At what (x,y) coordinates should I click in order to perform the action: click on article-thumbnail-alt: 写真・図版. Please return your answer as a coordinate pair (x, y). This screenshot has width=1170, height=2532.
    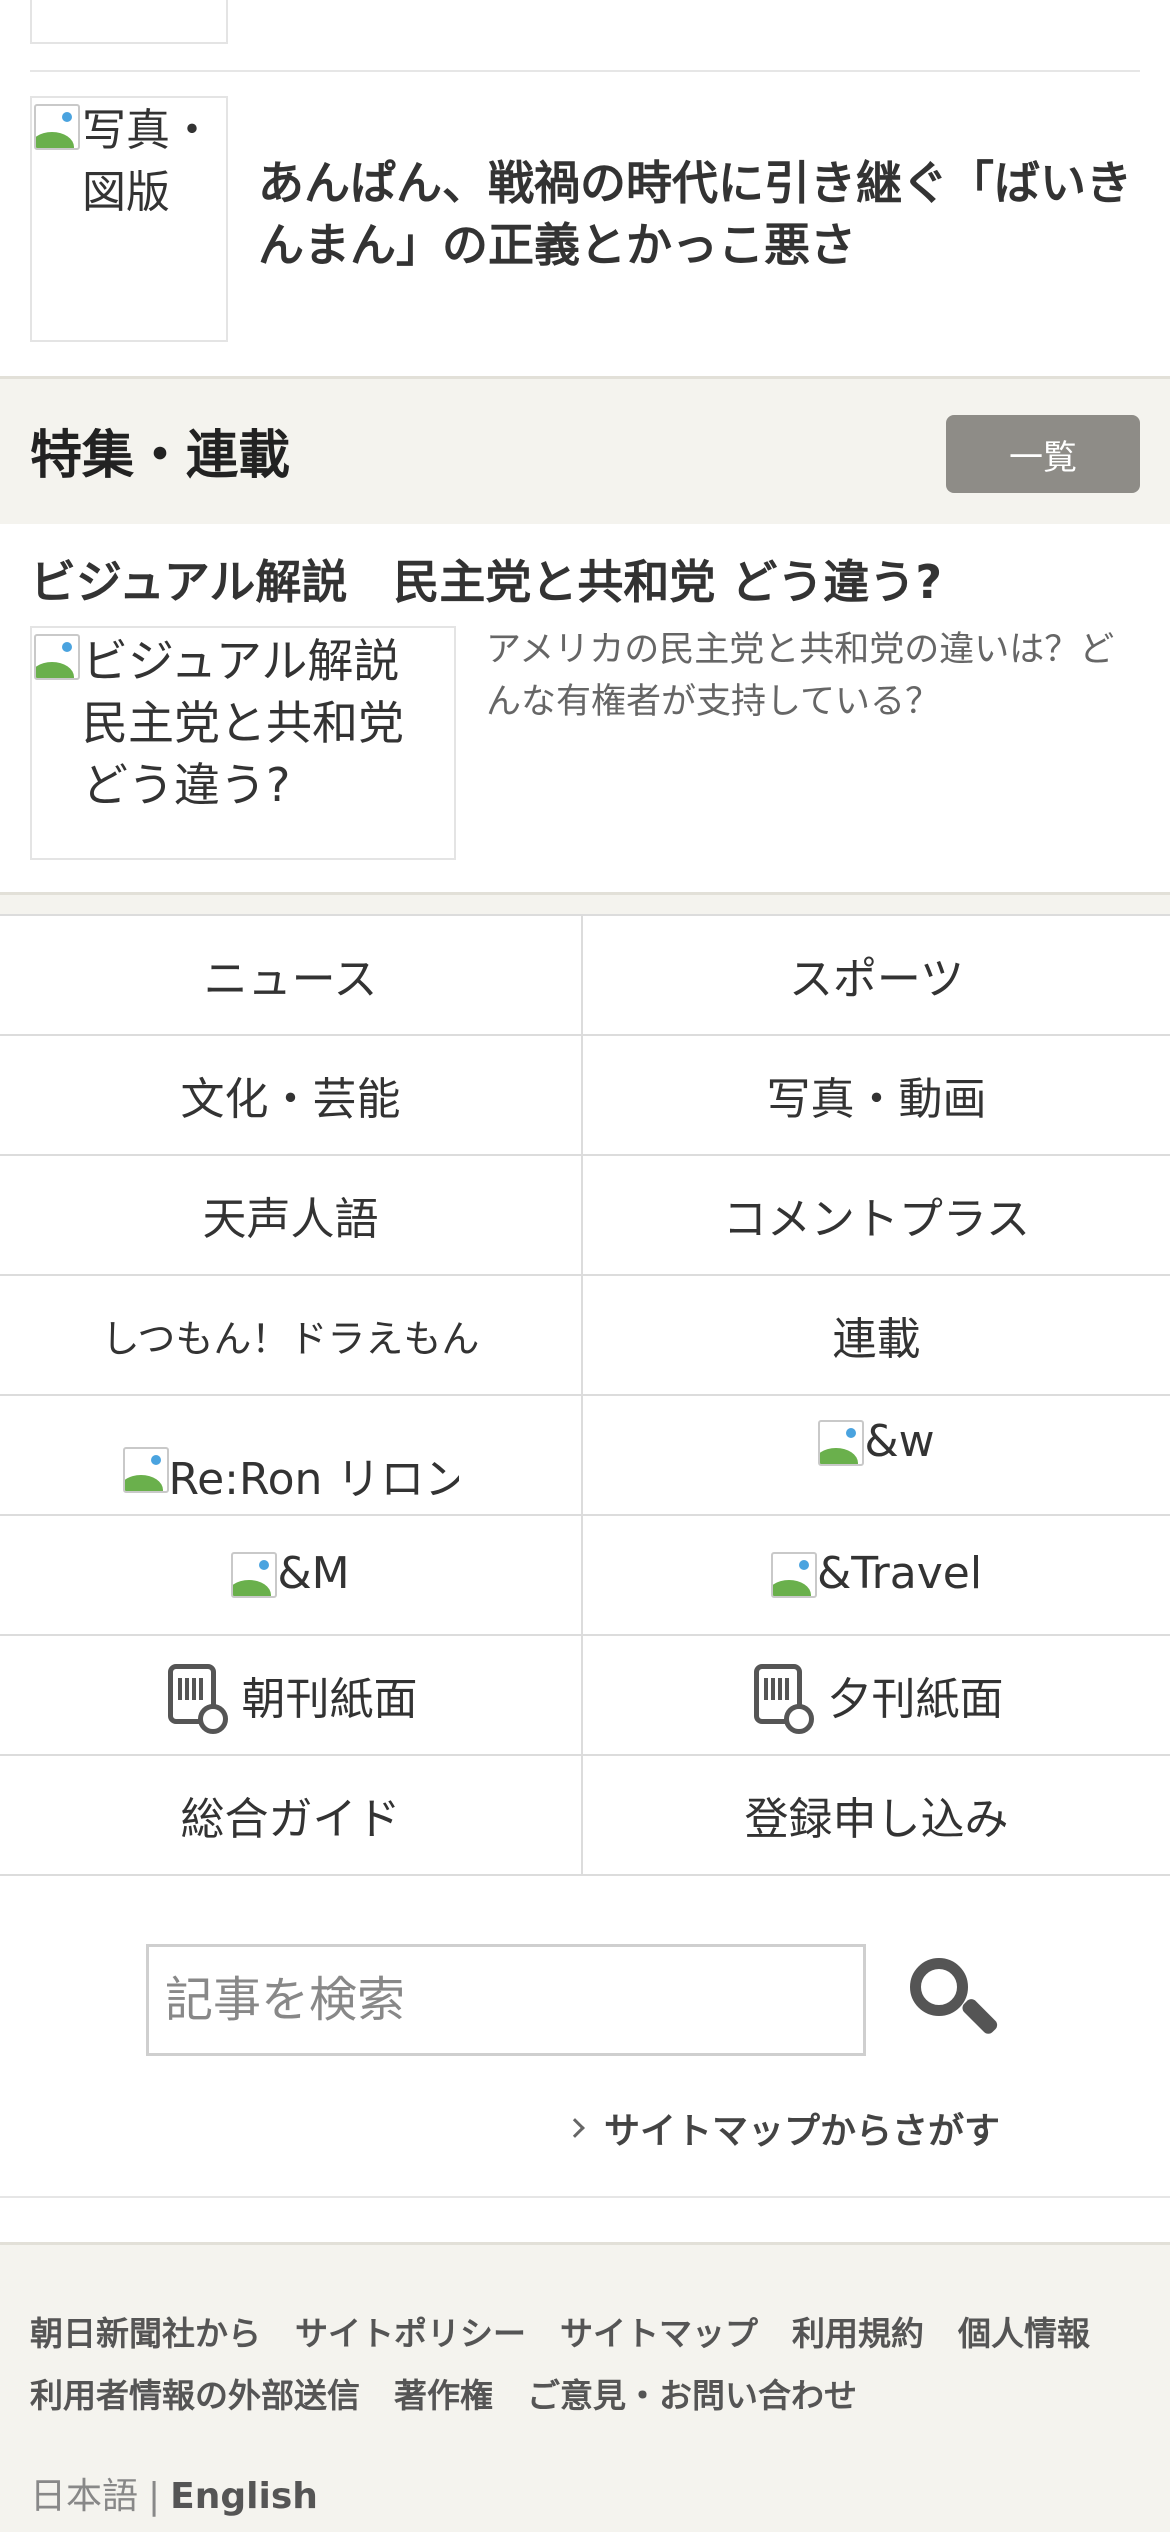
    Looking at the image, I should click on (148, 161).